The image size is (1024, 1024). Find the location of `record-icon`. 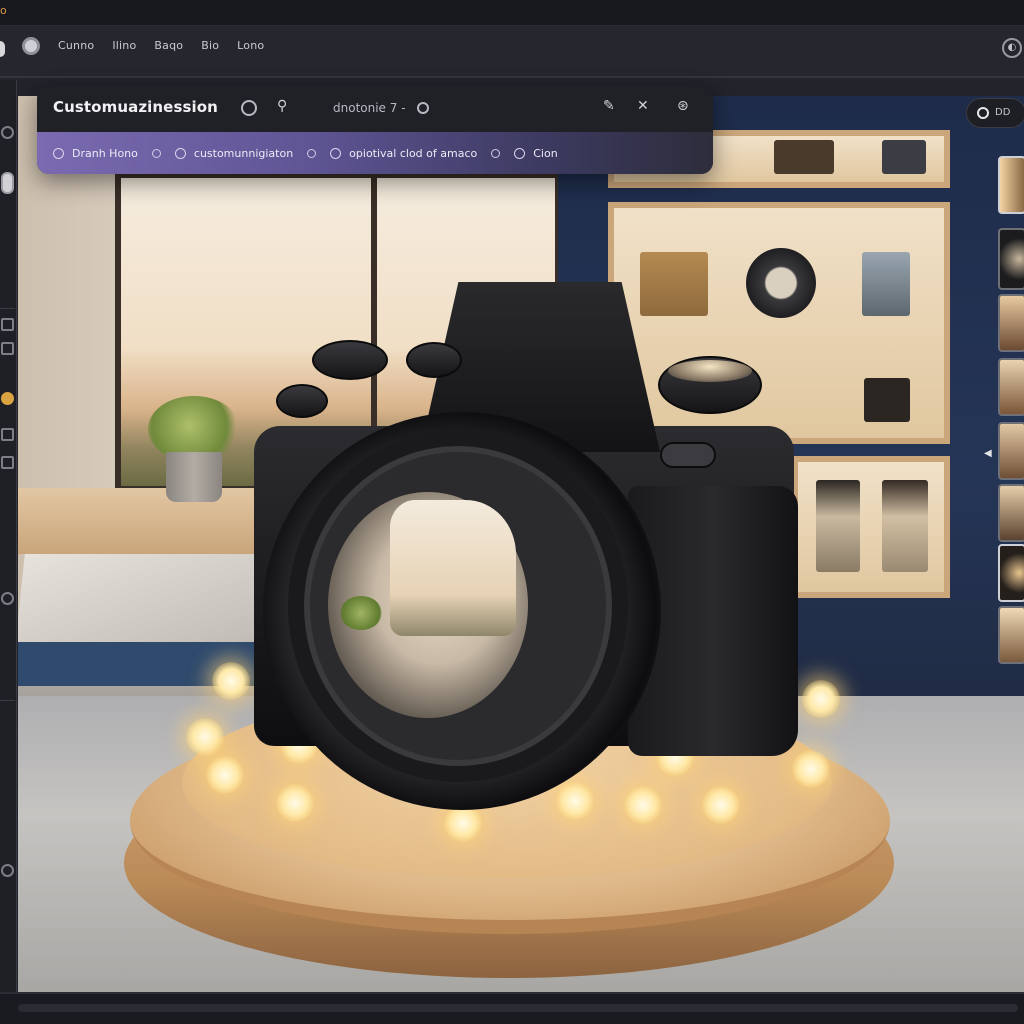

record-icon is located at coordinates (31, 46).